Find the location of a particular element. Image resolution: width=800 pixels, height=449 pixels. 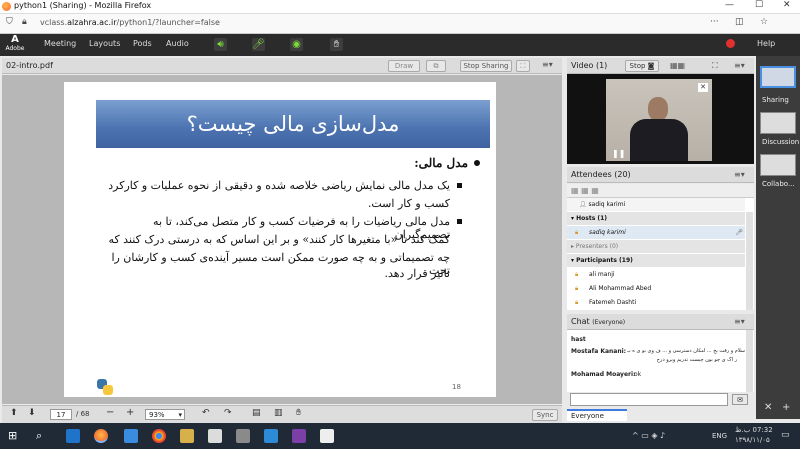

sync-view-button: ⧉ is located at coordinates (436, 66).